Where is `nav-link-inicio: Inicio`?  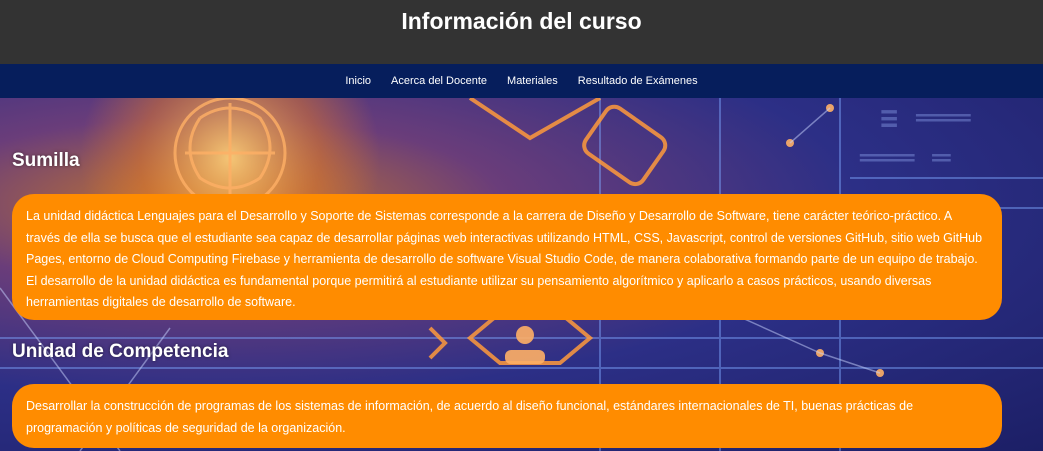
nav-link-inicio: Inicio is located at coordinates (358, 81).